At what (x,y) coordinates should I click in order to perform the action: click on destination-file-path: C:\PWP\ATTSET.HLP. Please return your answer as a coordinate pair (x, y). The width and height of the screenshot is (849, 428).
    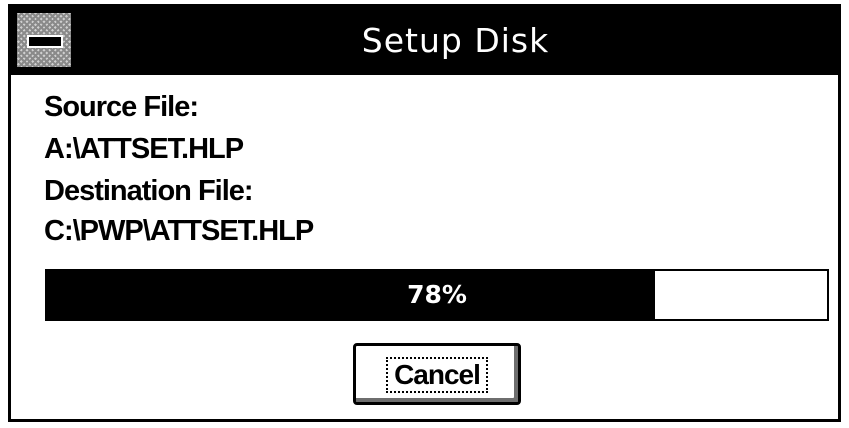
    Looking at the image, I should click on (179, 231).